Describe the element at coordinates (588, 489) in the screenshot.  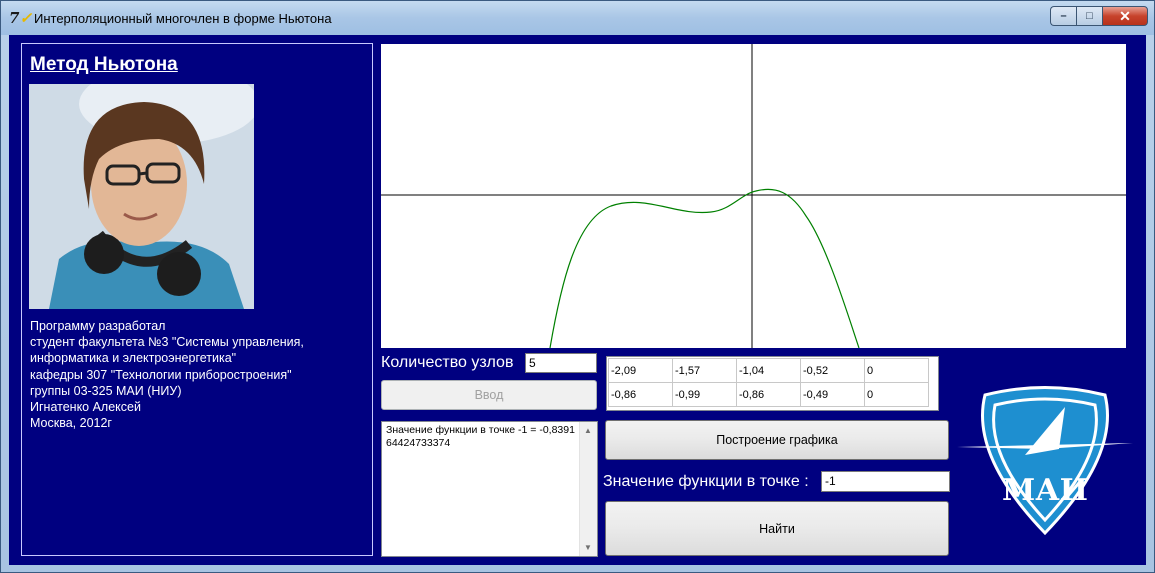
I see `memo-scrollbar: ▲ ▼` at that location.